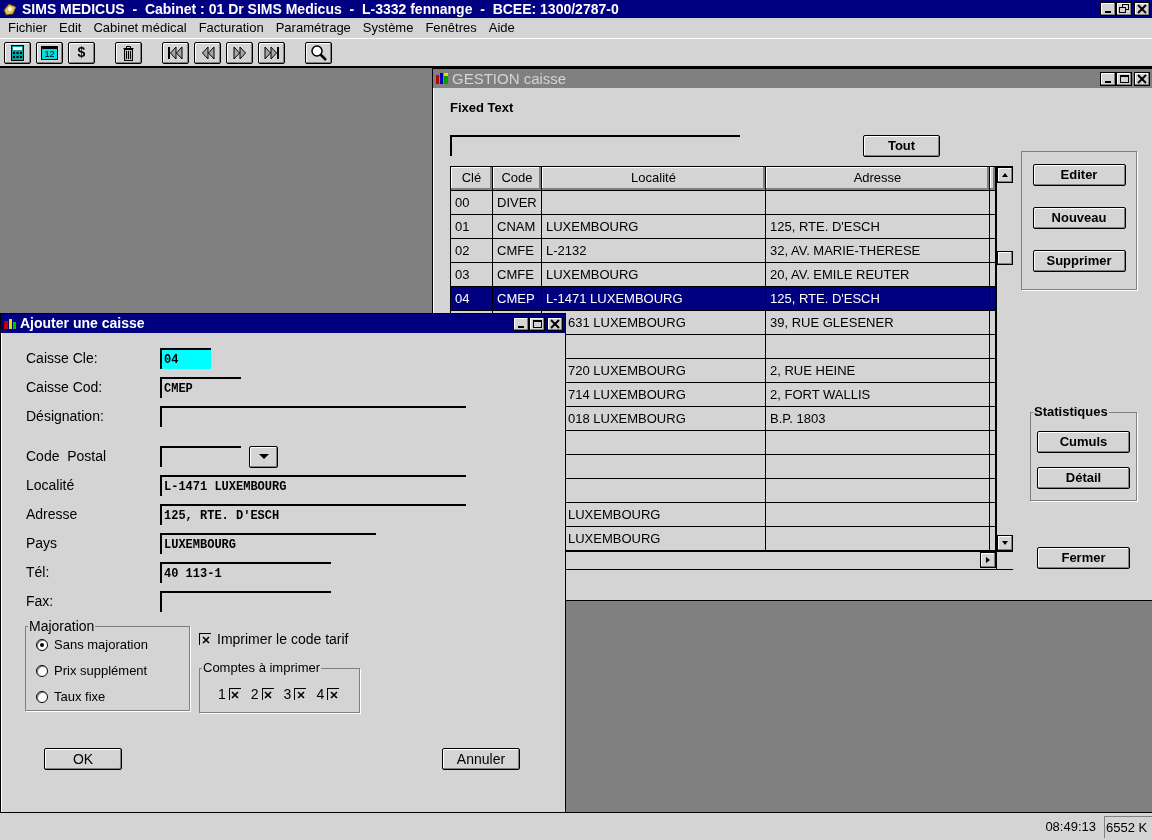 Image resolution: width=1152 pixels, height=840 pixels. Describe the element at coordinates (313, 514) in the screenshot. I see `input-field: 125, RTE. D'ESCH` at that location.